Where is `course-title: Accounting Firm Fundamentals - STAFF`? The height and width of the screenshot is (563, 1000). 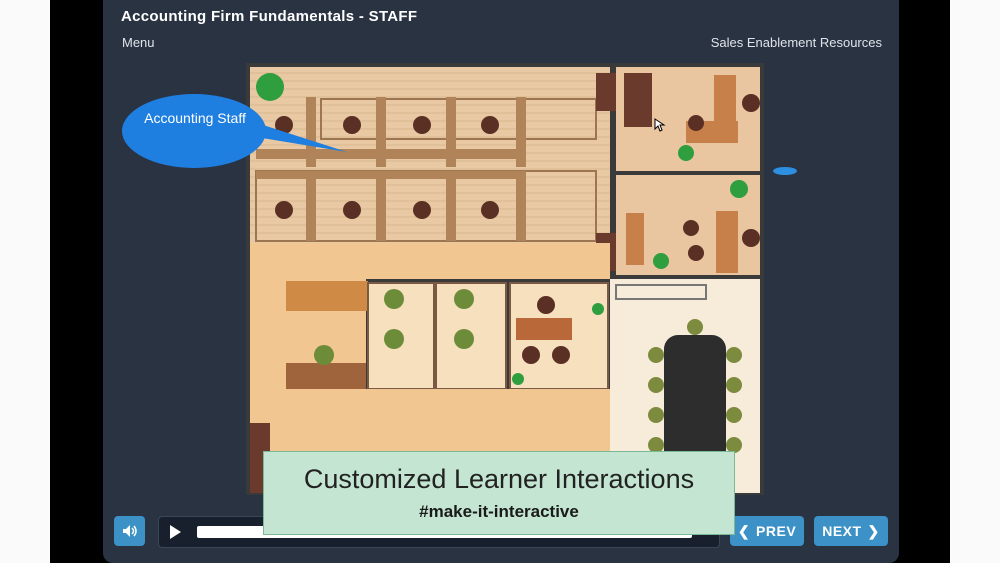
course-title: Accounting Firm Fundamentals - STAFF is located at coordinates (269, 16).